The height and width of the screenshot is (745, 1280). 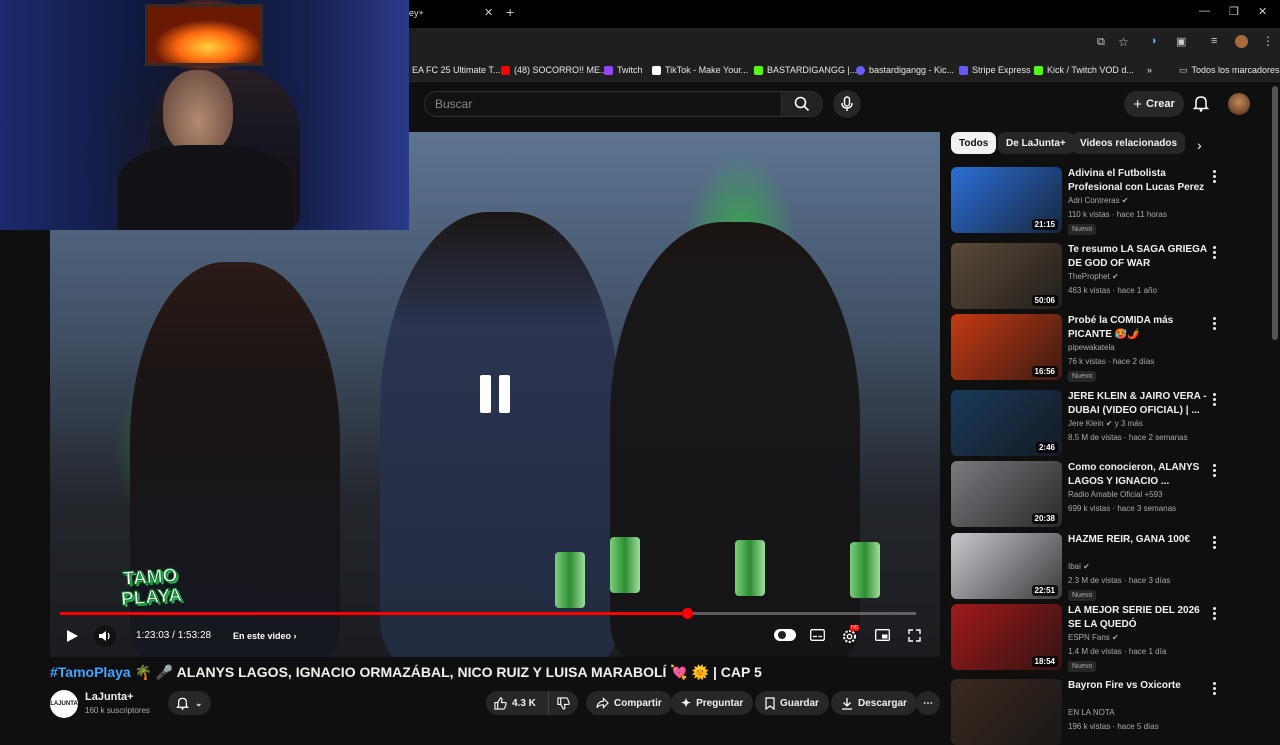 What do you see at coordinates (1115, 494) in the screenshot?
I see `recommended-video-channel: Radio Amable Oficial +593` at bounding box center [1115, 494].